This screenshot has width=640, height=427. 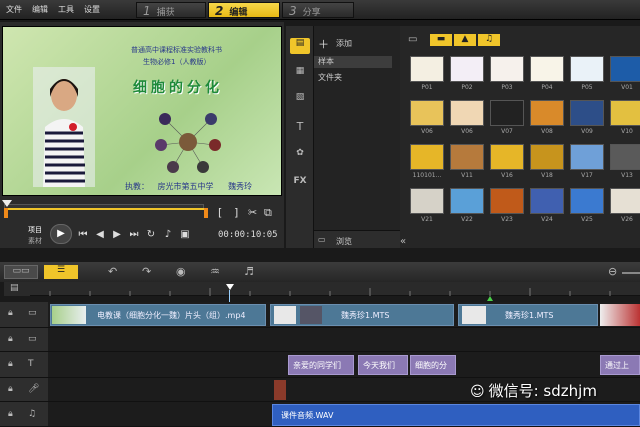 What do you see at coordinates (92, 9) in the screenshot?
I see `menu-settings: 设置` at bounding box center [92, 9].